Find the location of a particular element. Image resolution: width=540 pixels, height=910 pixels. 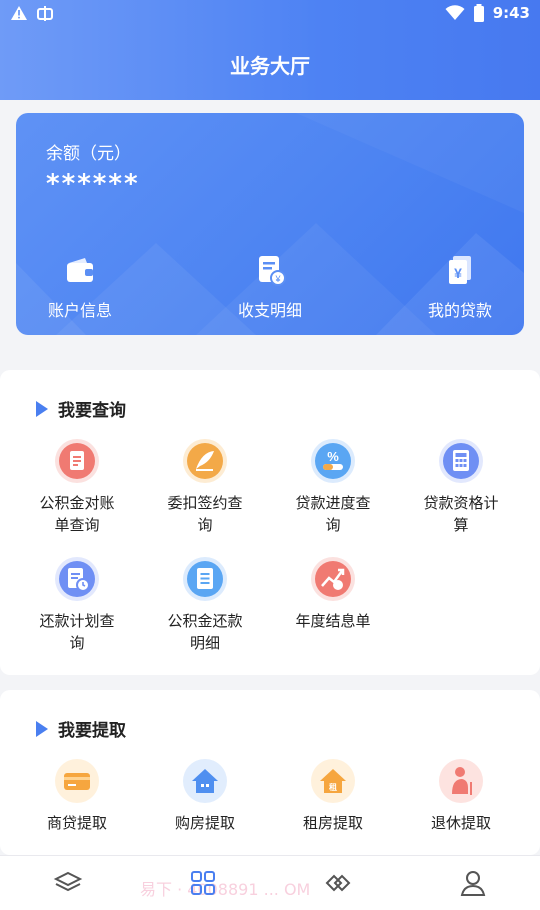

withholding-sign-query: 委扣签约查 询 is located at coordinates (205, 487).